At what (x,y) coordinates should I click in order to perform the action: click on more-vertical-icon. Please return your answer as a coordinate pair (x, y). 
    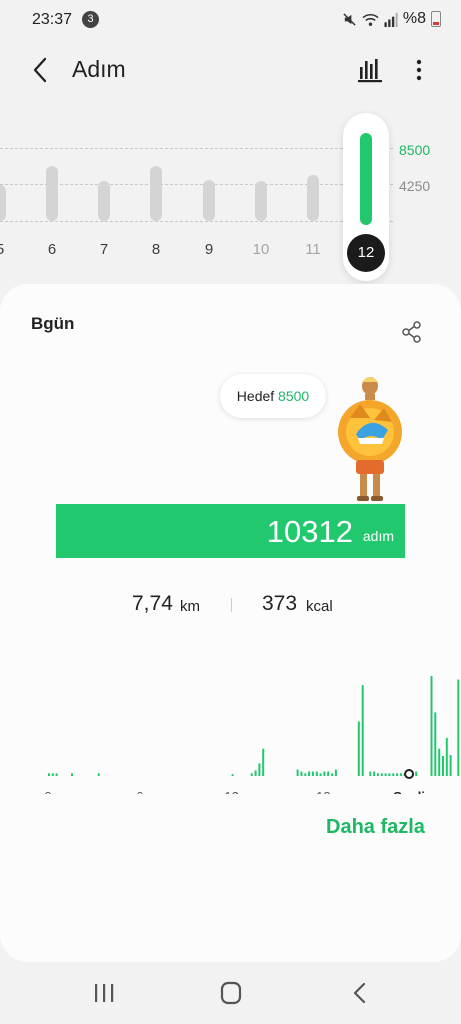
    Looking at the image, I should click on (419, 70).